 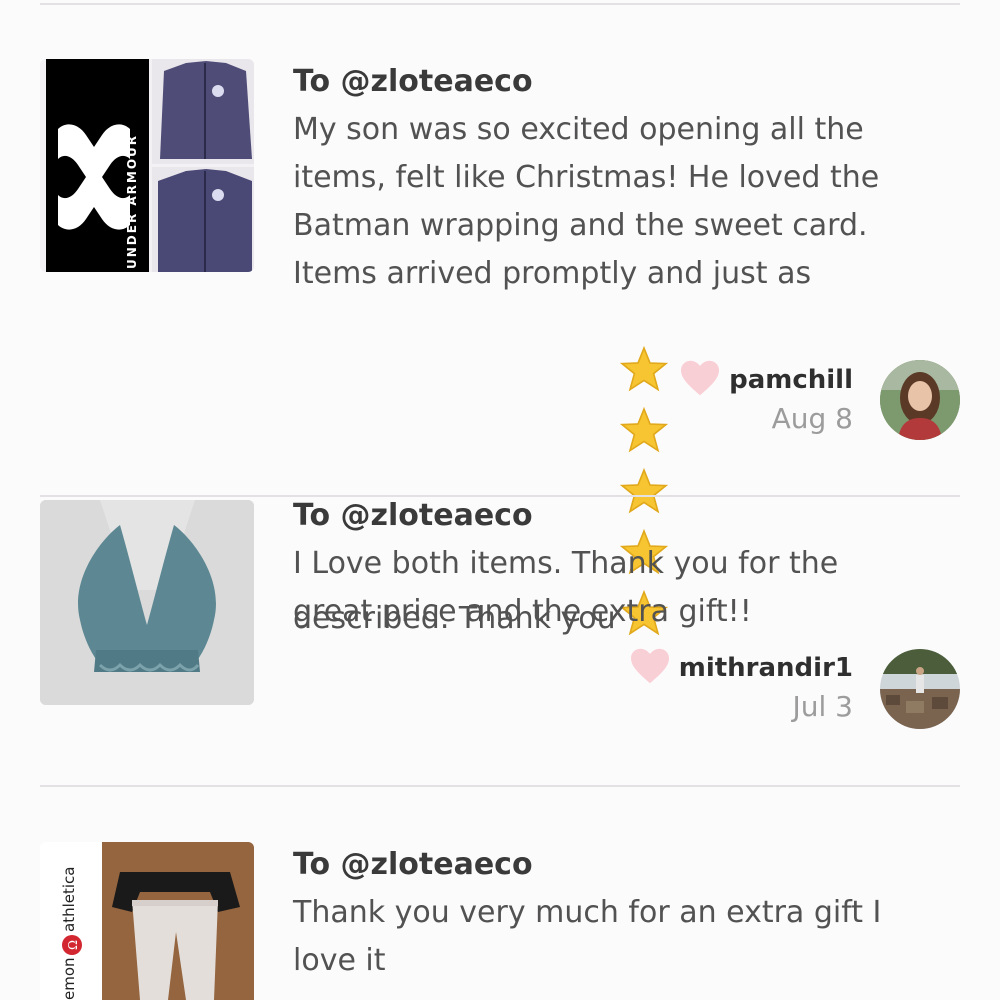 I want to click on lace-bralette-image, so click(x=147, y=602).